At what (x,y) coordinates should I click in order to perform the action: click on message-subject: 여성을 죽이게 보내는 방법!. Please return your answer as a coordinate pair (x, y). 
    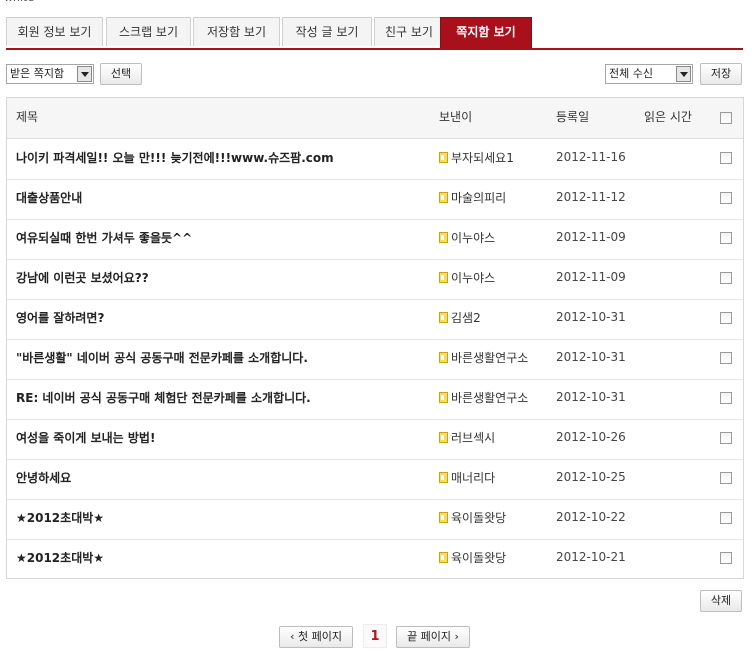
    Looking at the image, I should click on (85, 437).